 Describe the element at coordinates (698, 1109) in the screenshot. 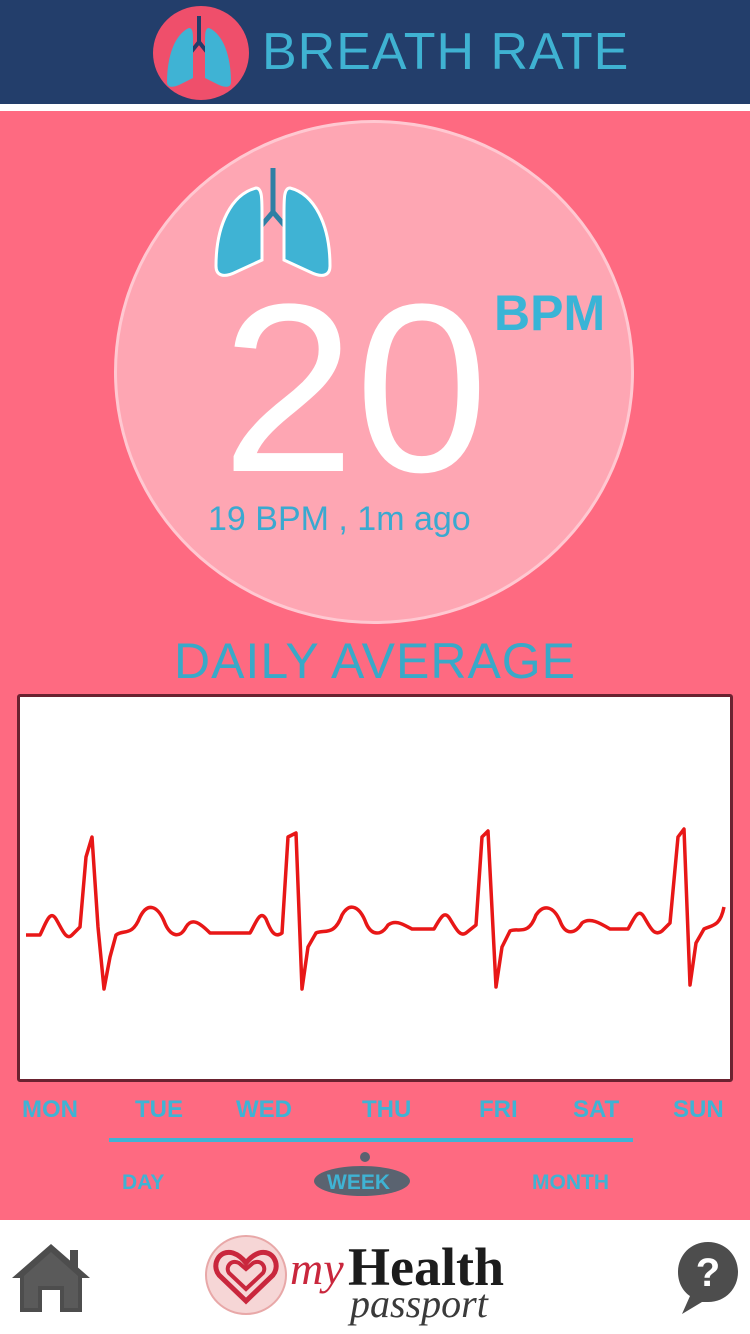

I see `day-label-sun: SUN` at that location.